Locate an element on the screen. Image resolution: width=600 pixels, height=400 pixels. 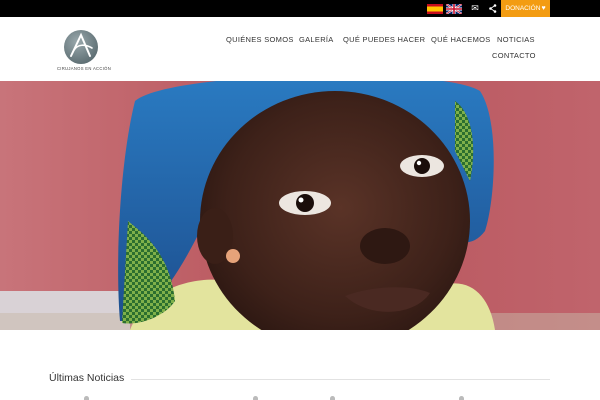
donate-button: DONACIÓN♥ is located at coordinates (525, 8).